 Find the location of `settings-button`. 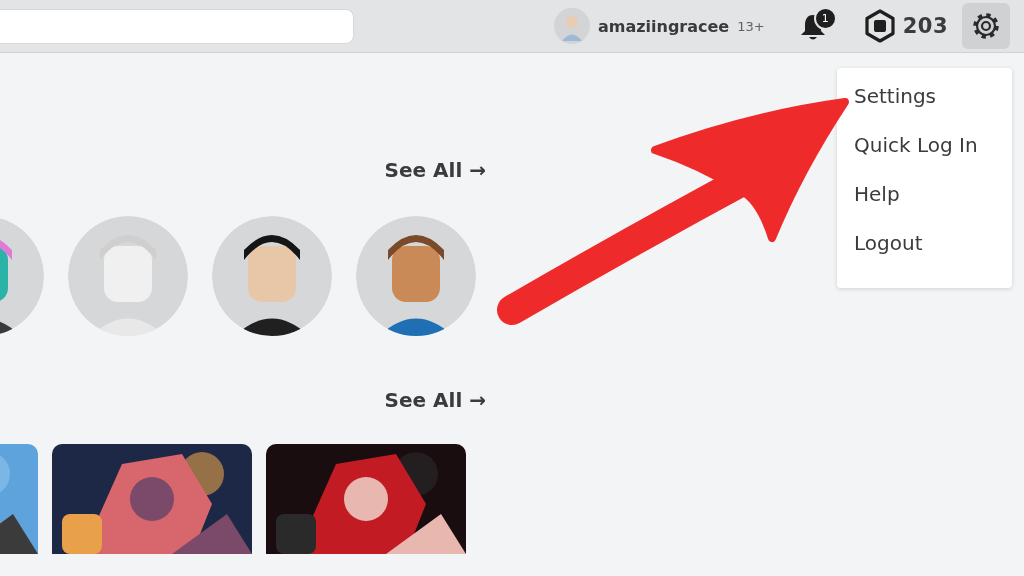

settings-button is located at coordinates (986, 26).